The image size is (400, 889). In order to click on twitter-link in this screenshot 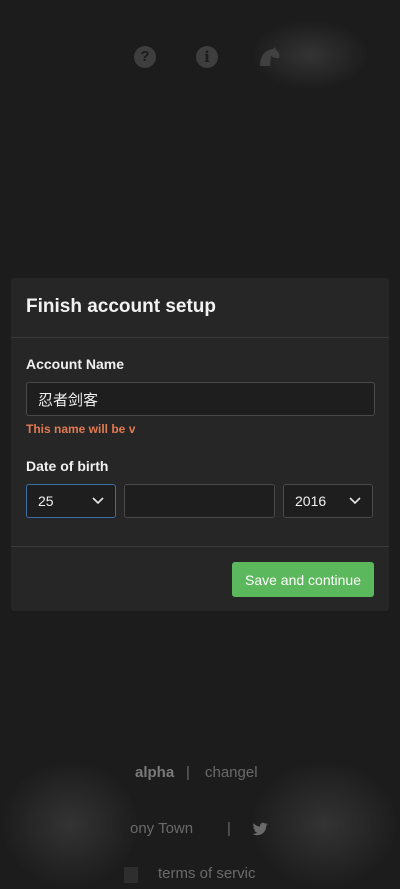, I will do `click(260, 831)`.